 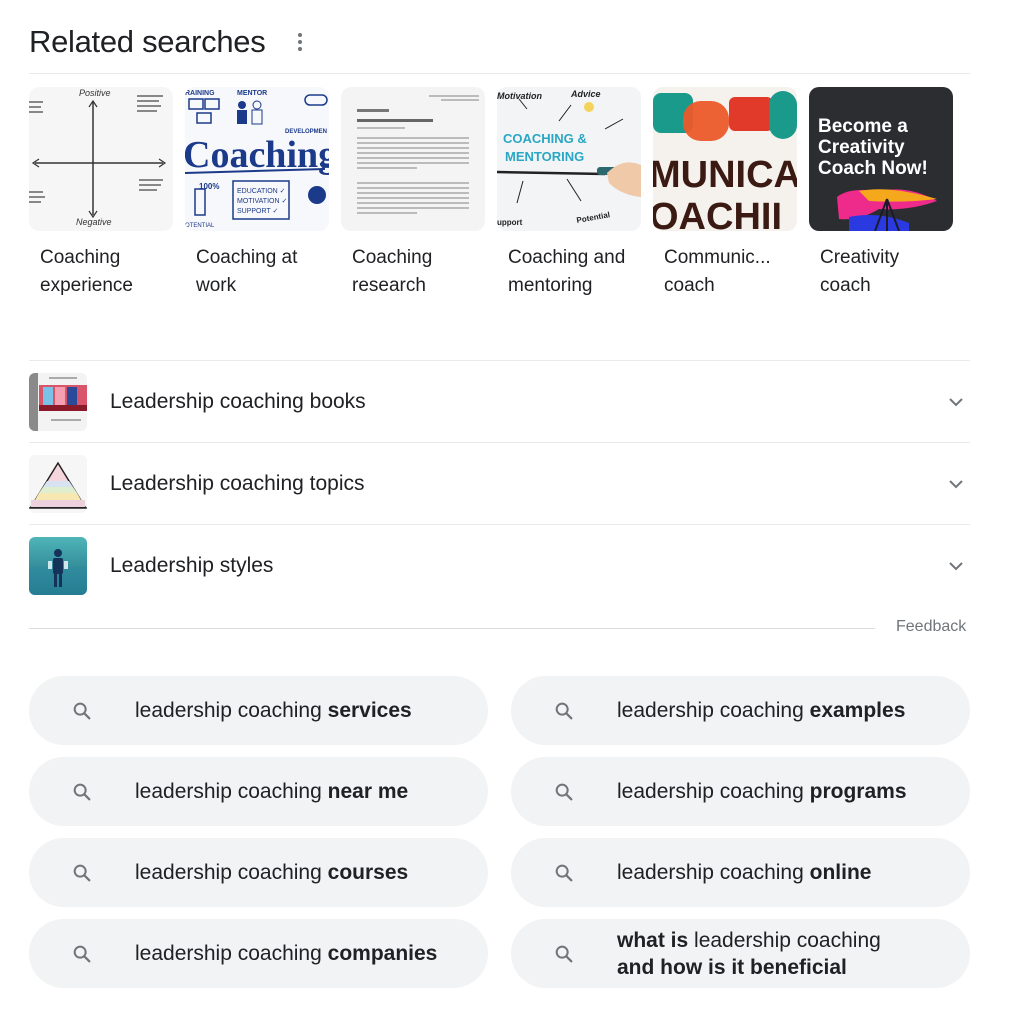 What do you see at coordinates (499, 565) in the screenshot?
I see `list-item: Leadership styles` at bounding box center [499, 565].